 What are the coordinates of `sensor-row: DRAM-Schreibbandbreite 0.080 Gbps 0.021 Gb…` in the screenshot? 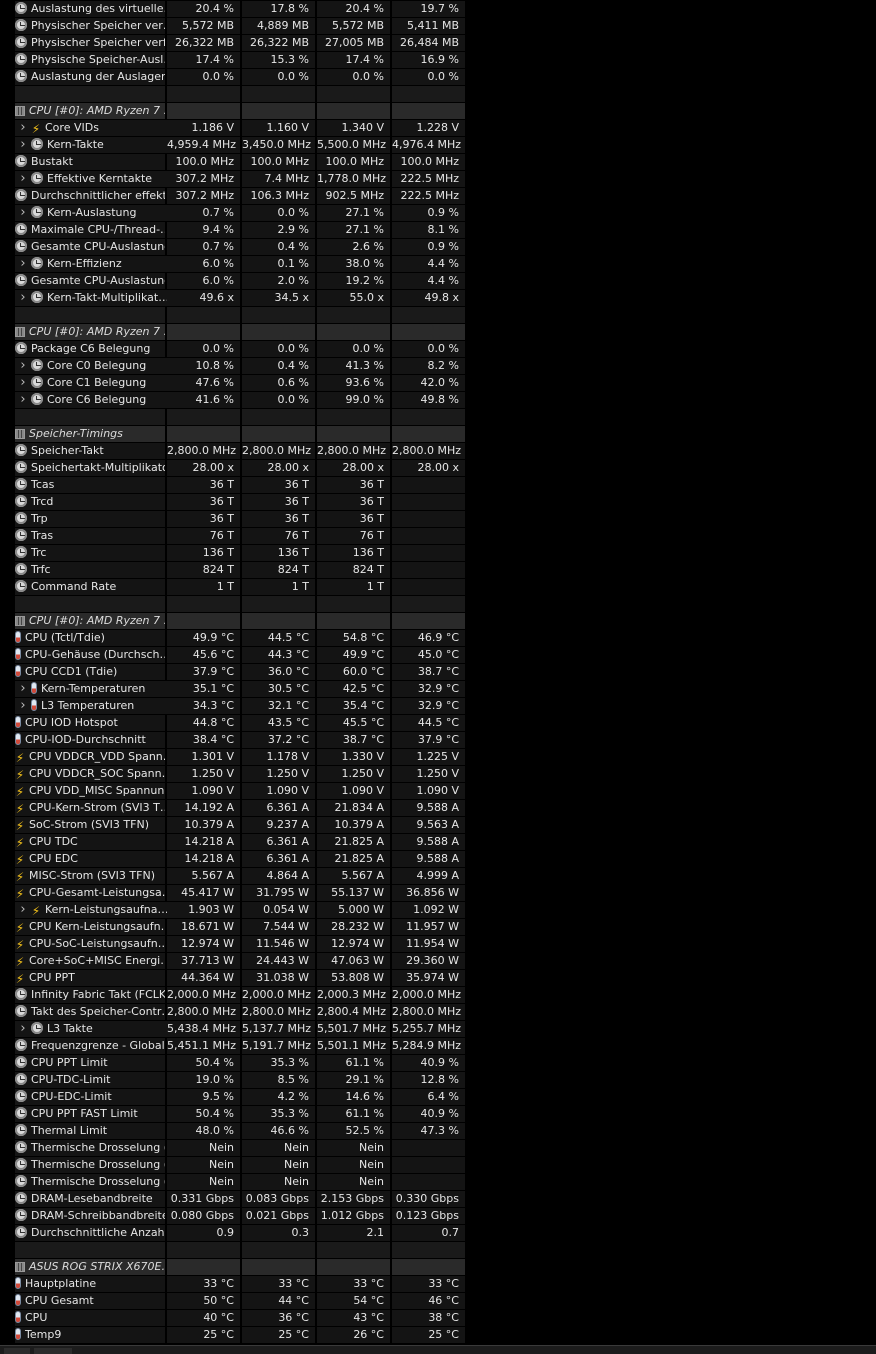 It's located at (233, 1215).